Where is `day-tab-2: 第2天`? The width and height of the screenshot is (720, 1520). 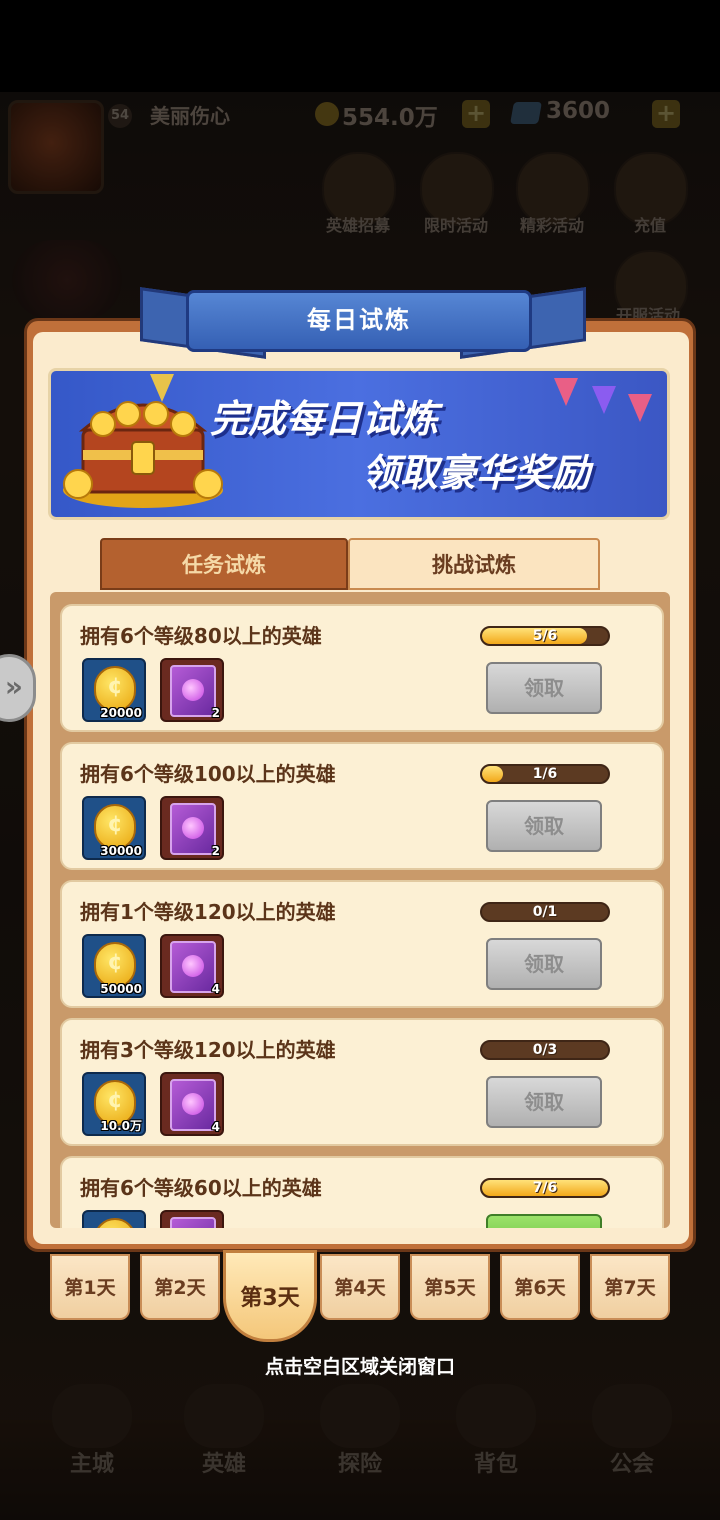 day-tab-2: 第2天 is located at coordinates (180, 1287).